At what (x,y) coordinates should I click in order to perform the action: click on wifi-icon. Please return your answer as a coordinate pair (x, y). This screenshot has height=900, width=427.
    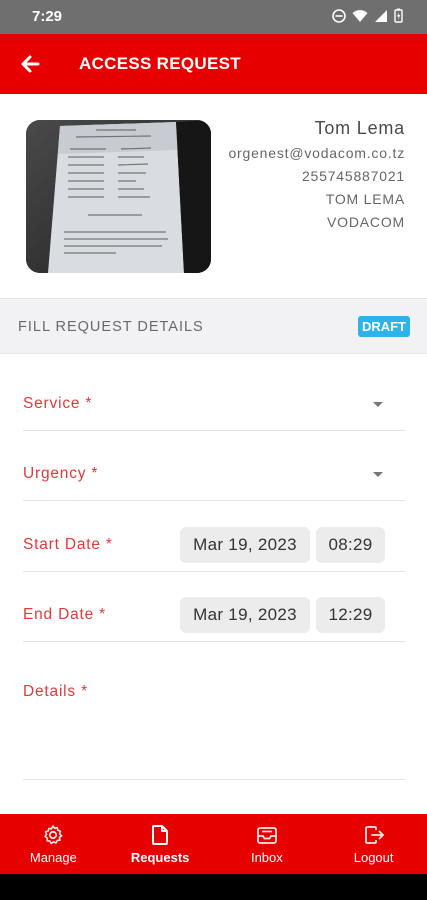
    Looking at the image, I should click on (360, 15).